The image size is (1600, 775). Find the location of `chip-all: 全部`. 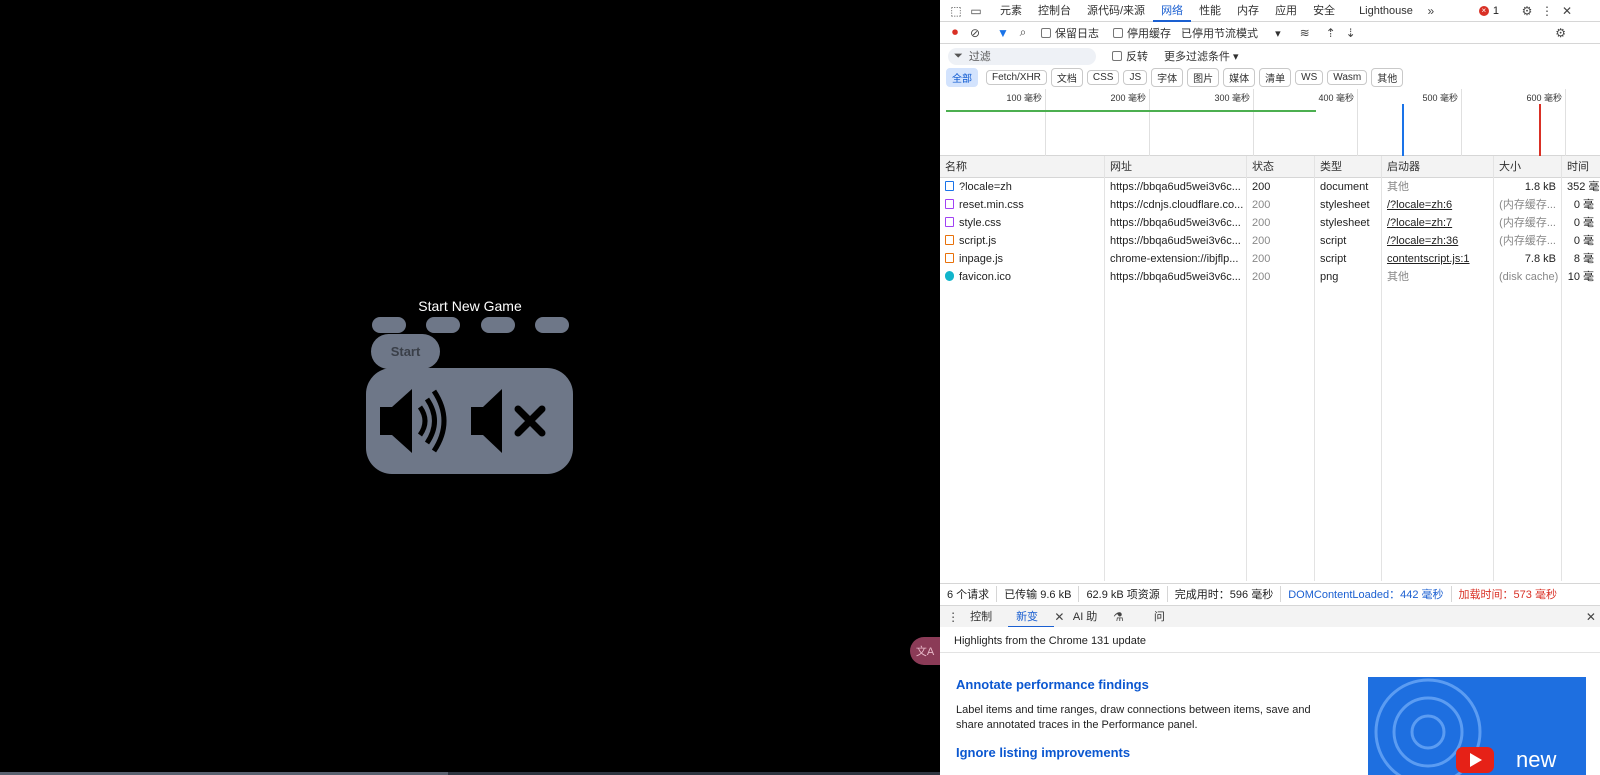

chip-all: 全部 is located at coordinates (962, 77).